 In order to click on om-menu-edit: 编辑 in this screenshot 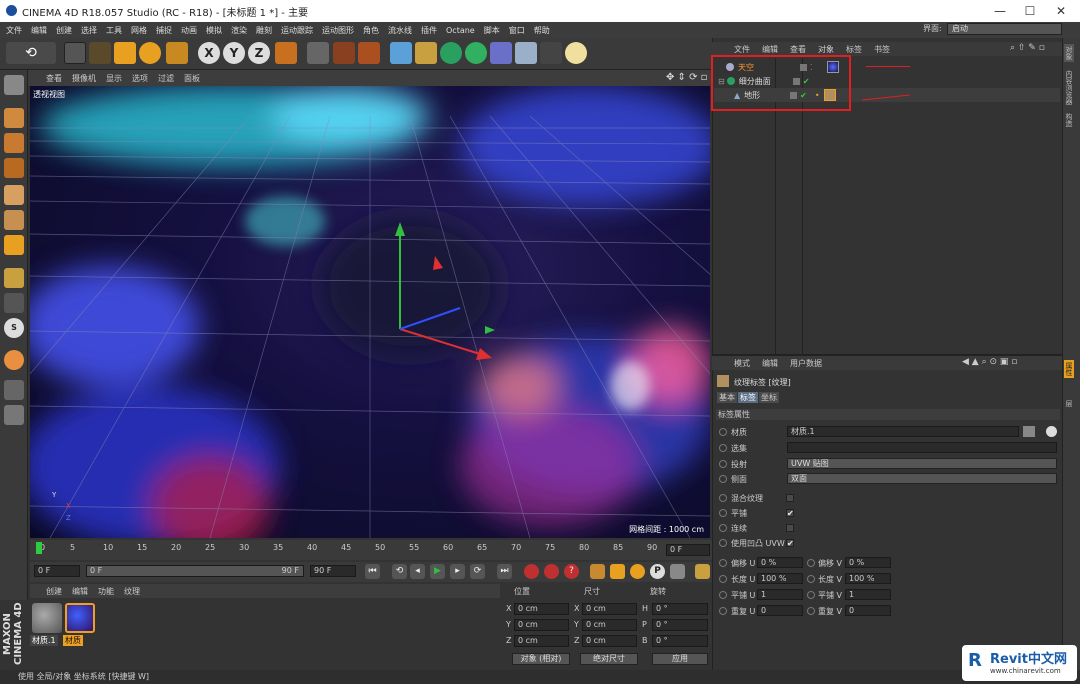, I will do `click(770, 49)`.